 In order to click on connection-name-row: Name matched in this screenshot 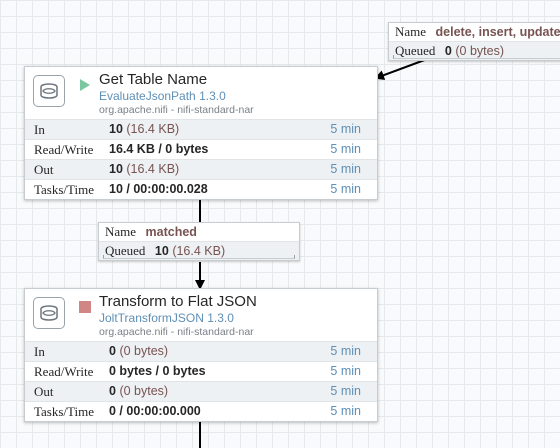, I will do `click(199, 232)`.